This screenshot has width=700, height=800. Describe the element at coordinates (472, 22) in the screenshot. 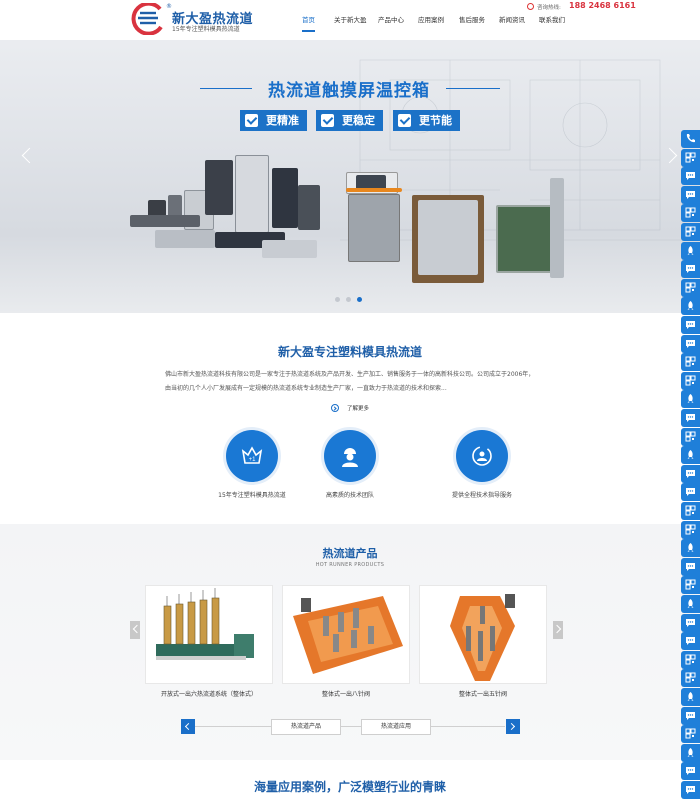

I see `nav-service: 售后服务` at that location.